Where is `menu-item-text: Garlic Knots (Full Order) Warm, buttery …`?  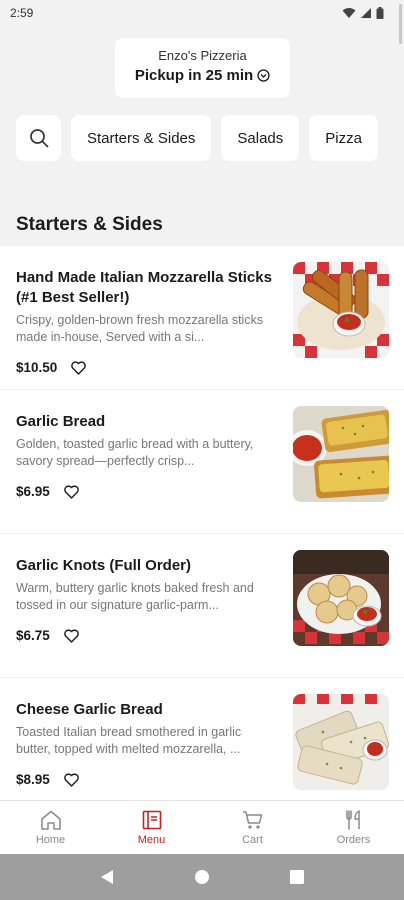
menu-item-text: Garlic Knots (Full Order) Warm, buttery … is located at coordinates (147, 599).